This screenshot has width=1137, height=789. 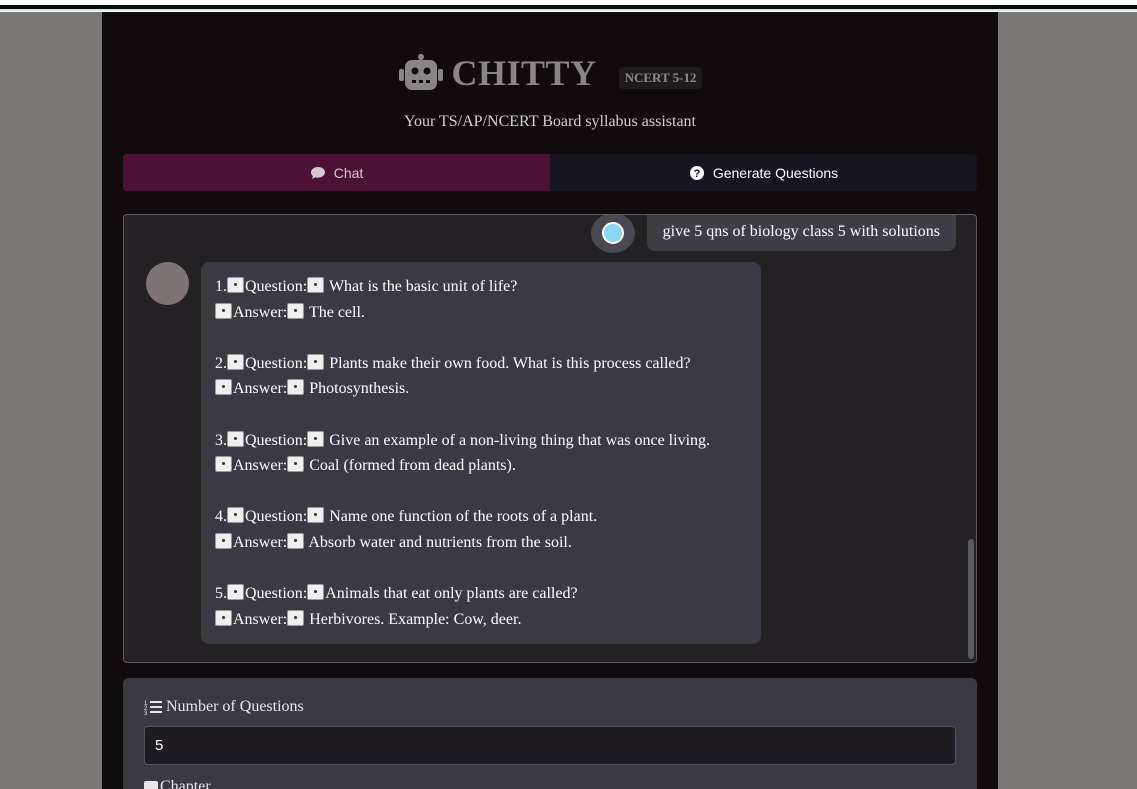 What do you see at coordinates (420, 72) in the screenshot?
I see `robot-icon` at bounding box center [420, 72].